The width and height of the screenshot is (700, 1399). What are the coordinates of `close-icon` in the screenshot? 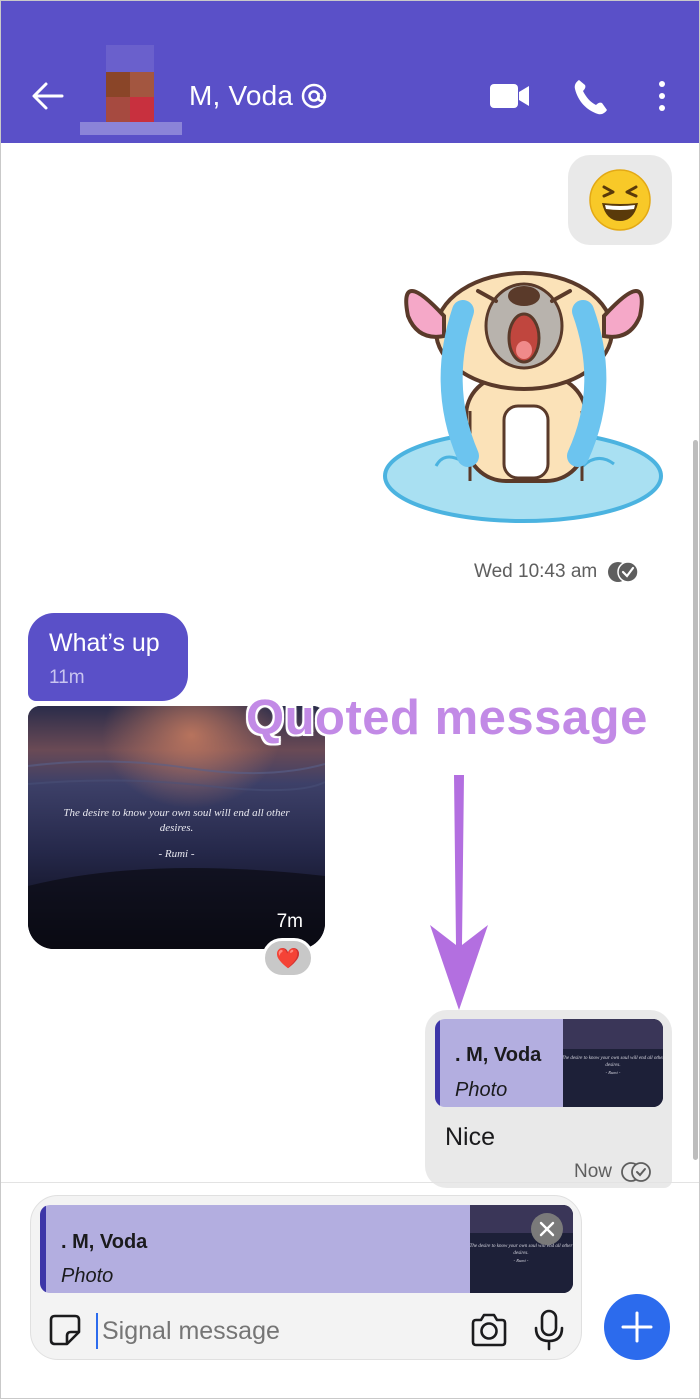 It's located at (547, 1229).